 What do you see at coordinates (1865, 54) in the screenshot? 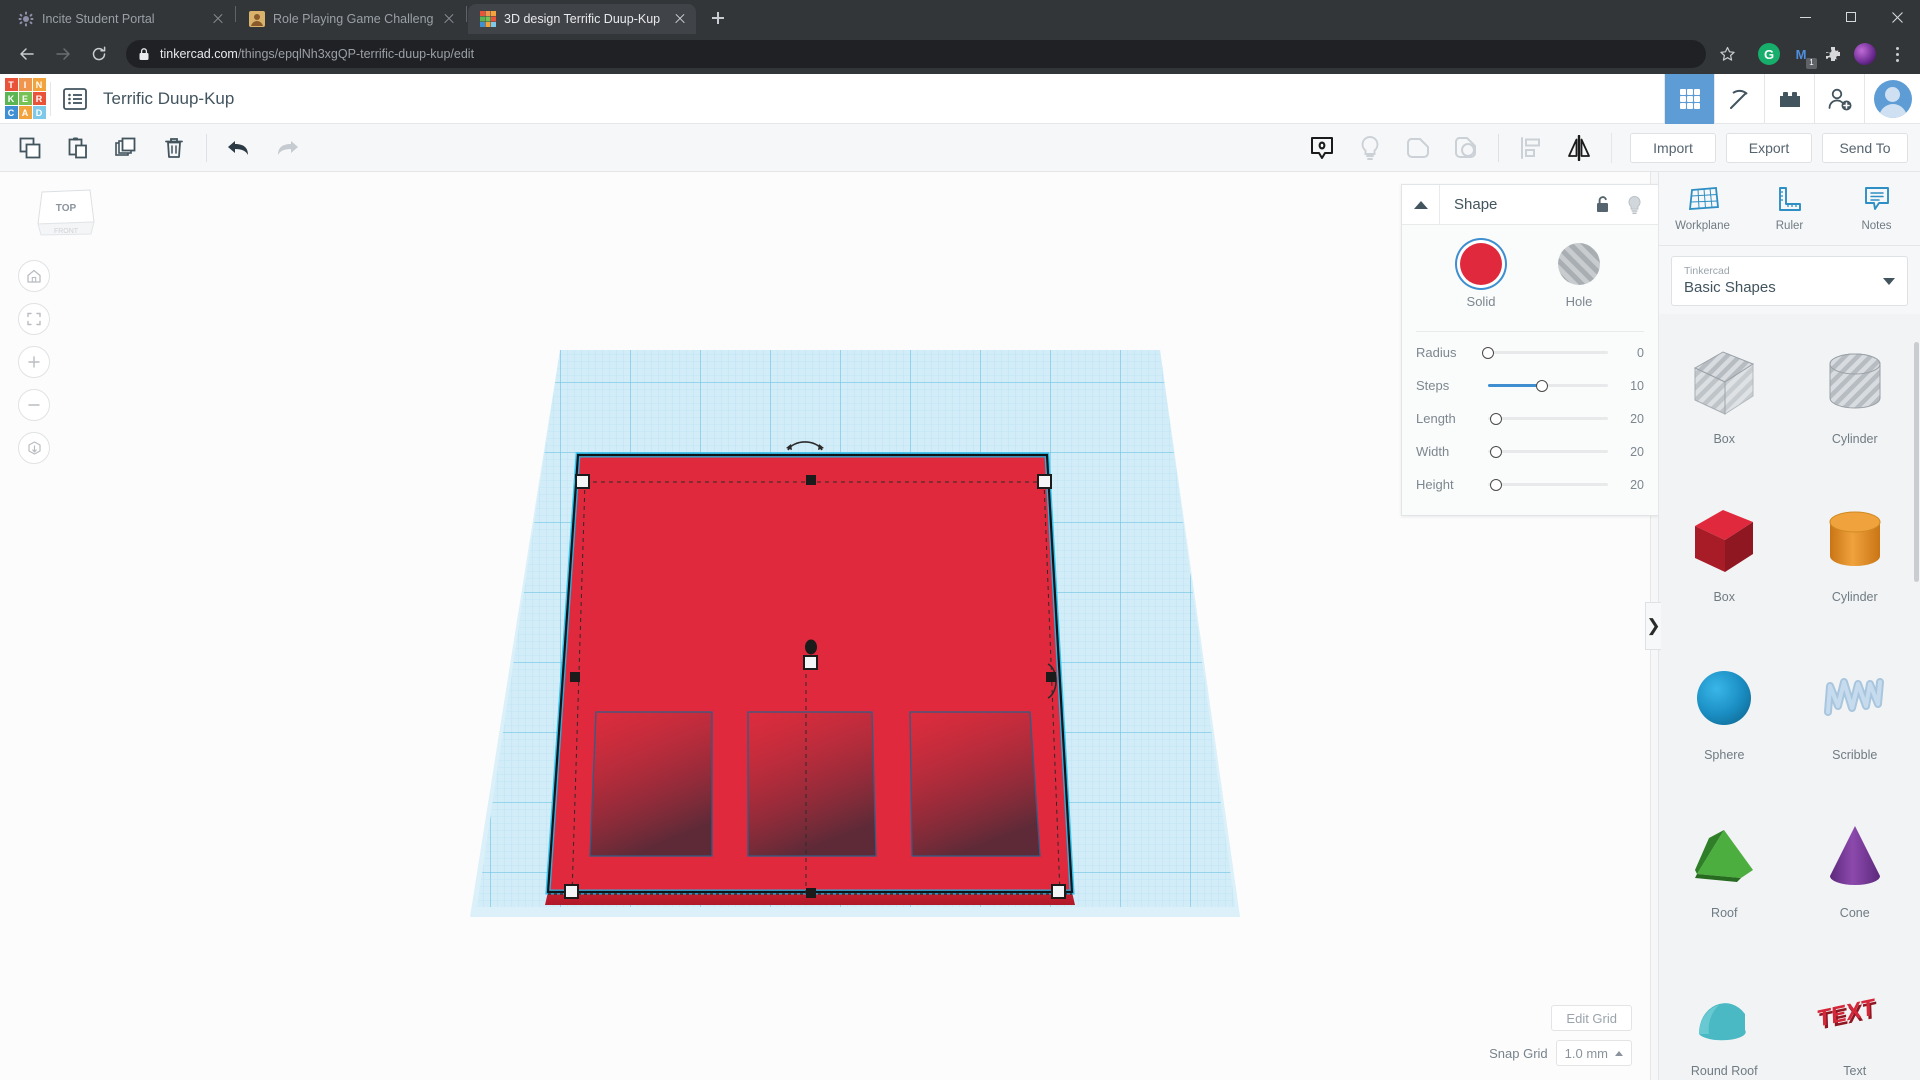
I see `profile-avatar` at bounding box center [1865, 54].